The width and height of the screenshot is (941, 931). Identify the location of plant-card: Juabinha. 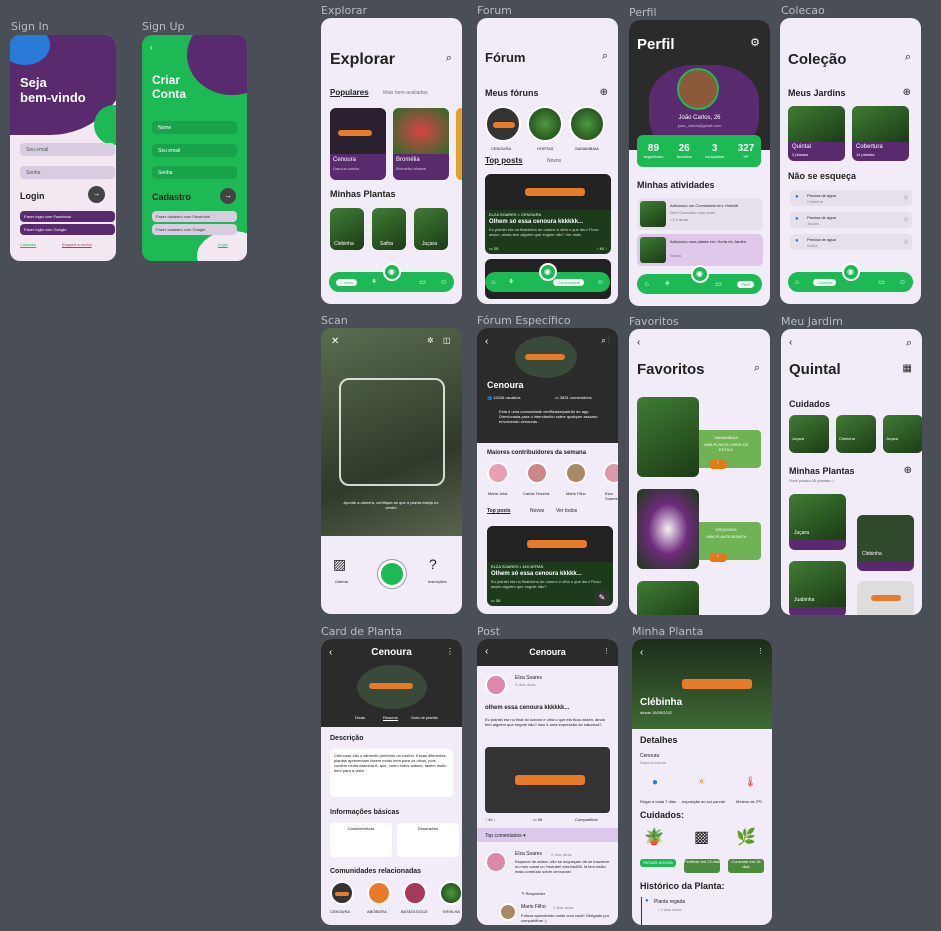
(817, 588).